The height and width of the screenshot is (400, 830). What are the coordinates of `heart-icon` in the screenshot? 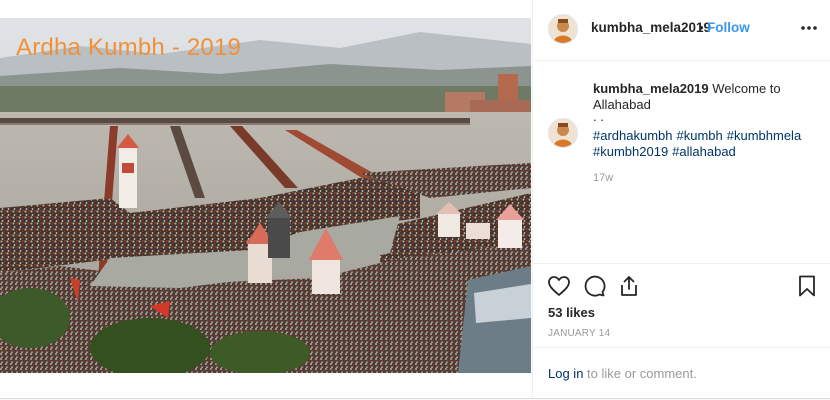 It's located at (559, 286).